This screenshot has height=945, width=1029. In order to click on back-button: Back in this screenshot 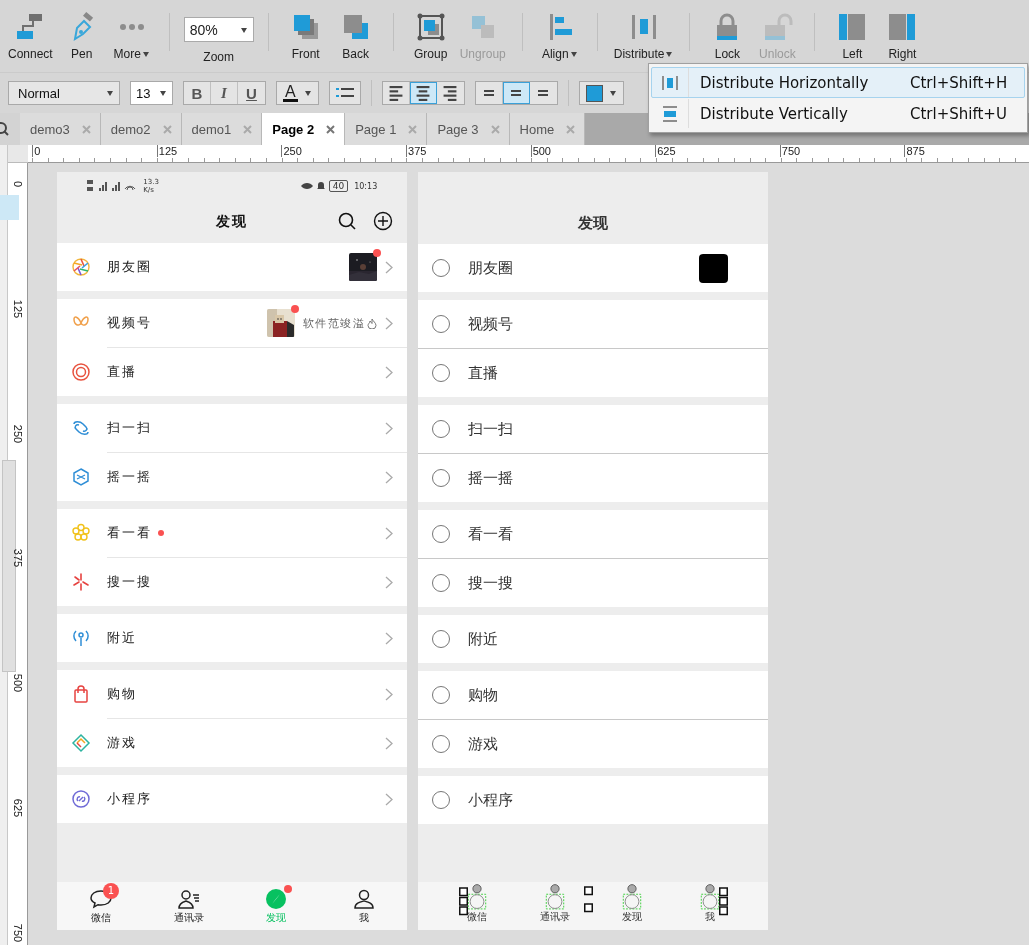, I will do `click(355, 36)`.